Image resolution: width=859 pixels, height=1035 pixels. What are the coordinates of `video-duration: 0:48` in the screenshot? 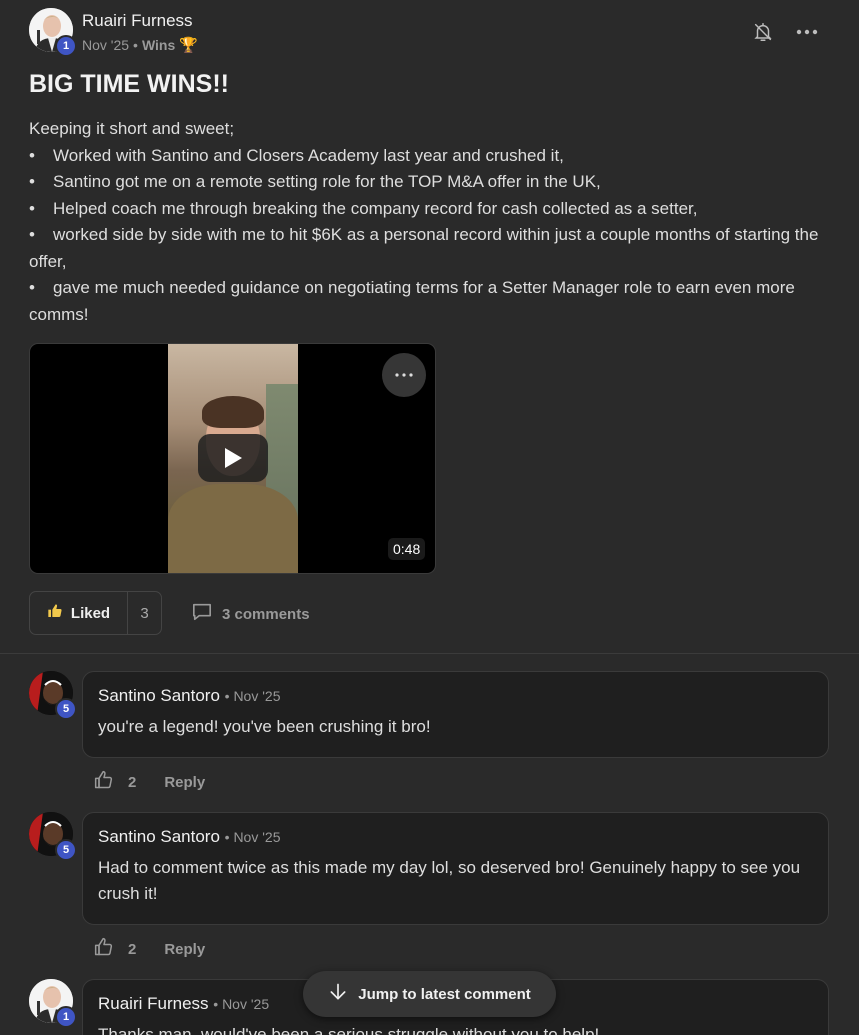 It's located at (407, 549).